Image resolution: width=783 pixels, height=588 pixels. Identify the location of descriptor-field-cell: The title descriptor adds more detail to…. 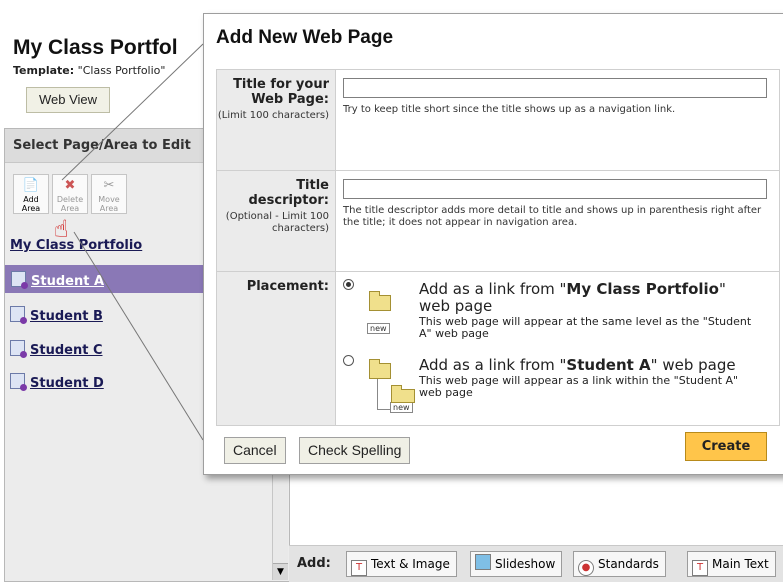
(558, 221).